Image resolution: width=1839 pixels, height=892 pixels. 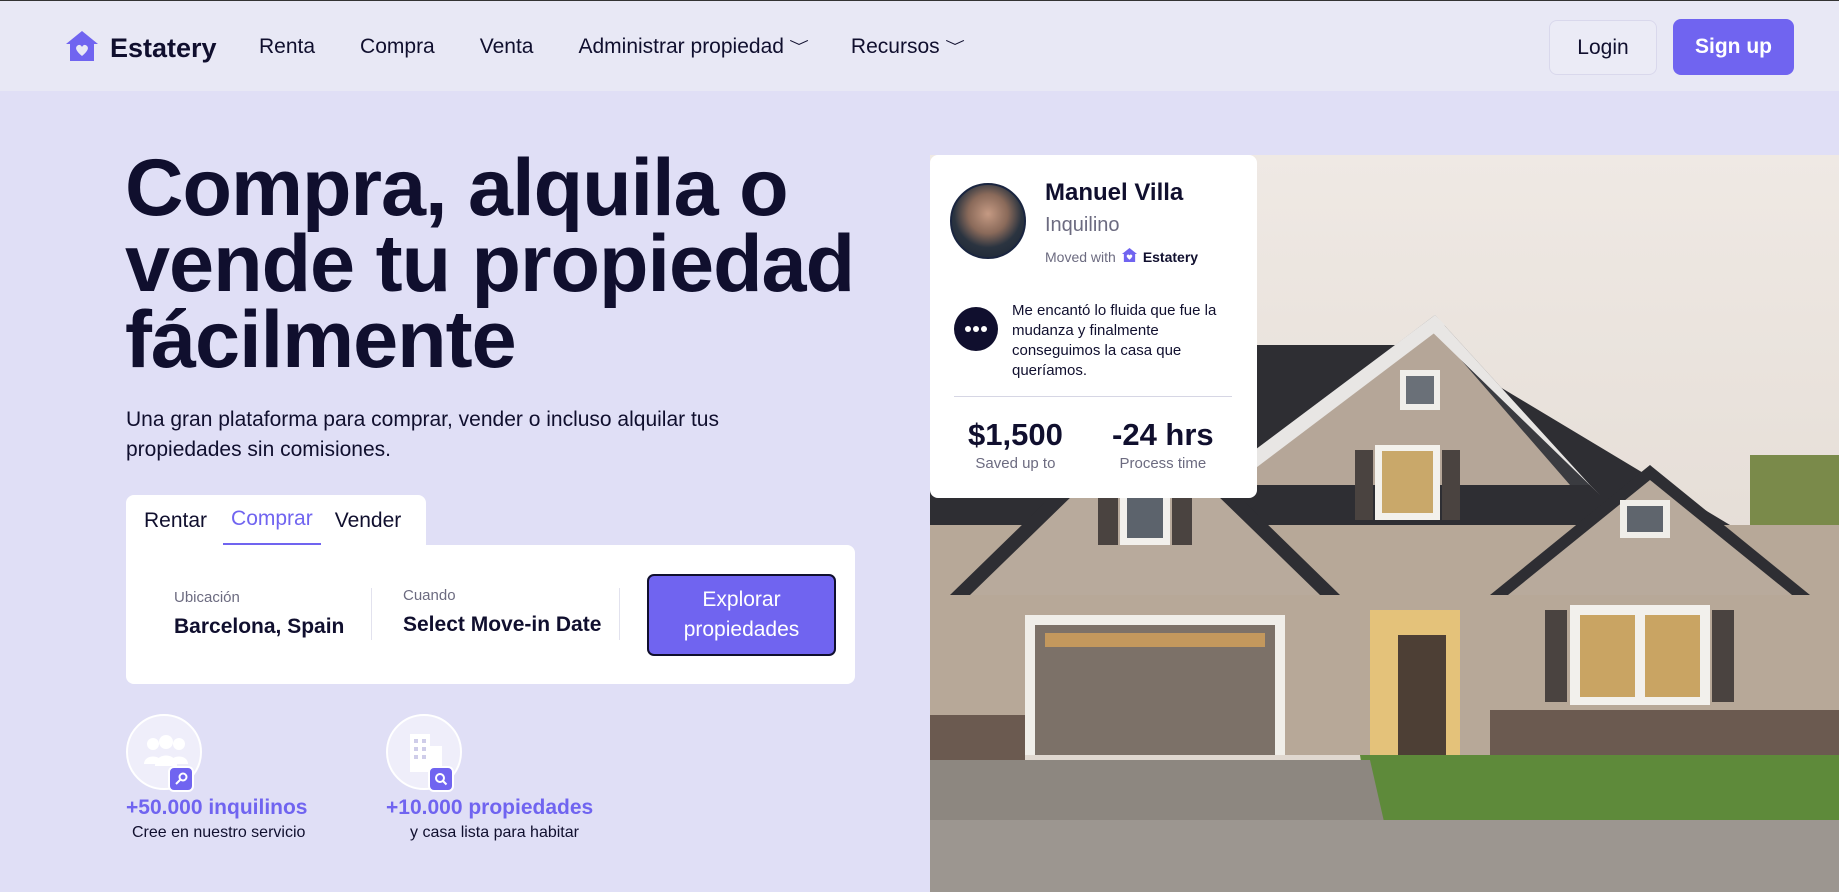 I want to click on stat-tenants-circle, so click(x=164, y=753).